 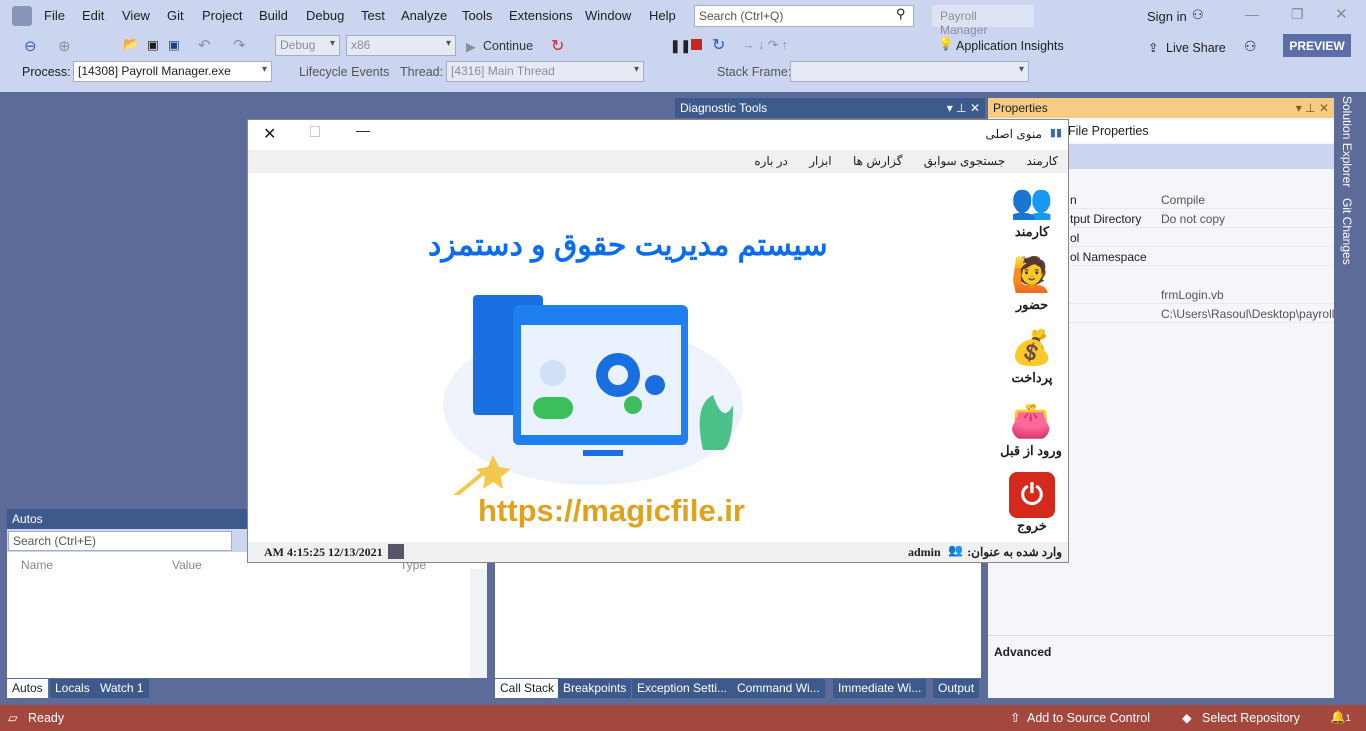 What do you see at coordinates (131, 44) in the screenshot?
I see `open-icon: 📂` at bounding box center [131, 44].